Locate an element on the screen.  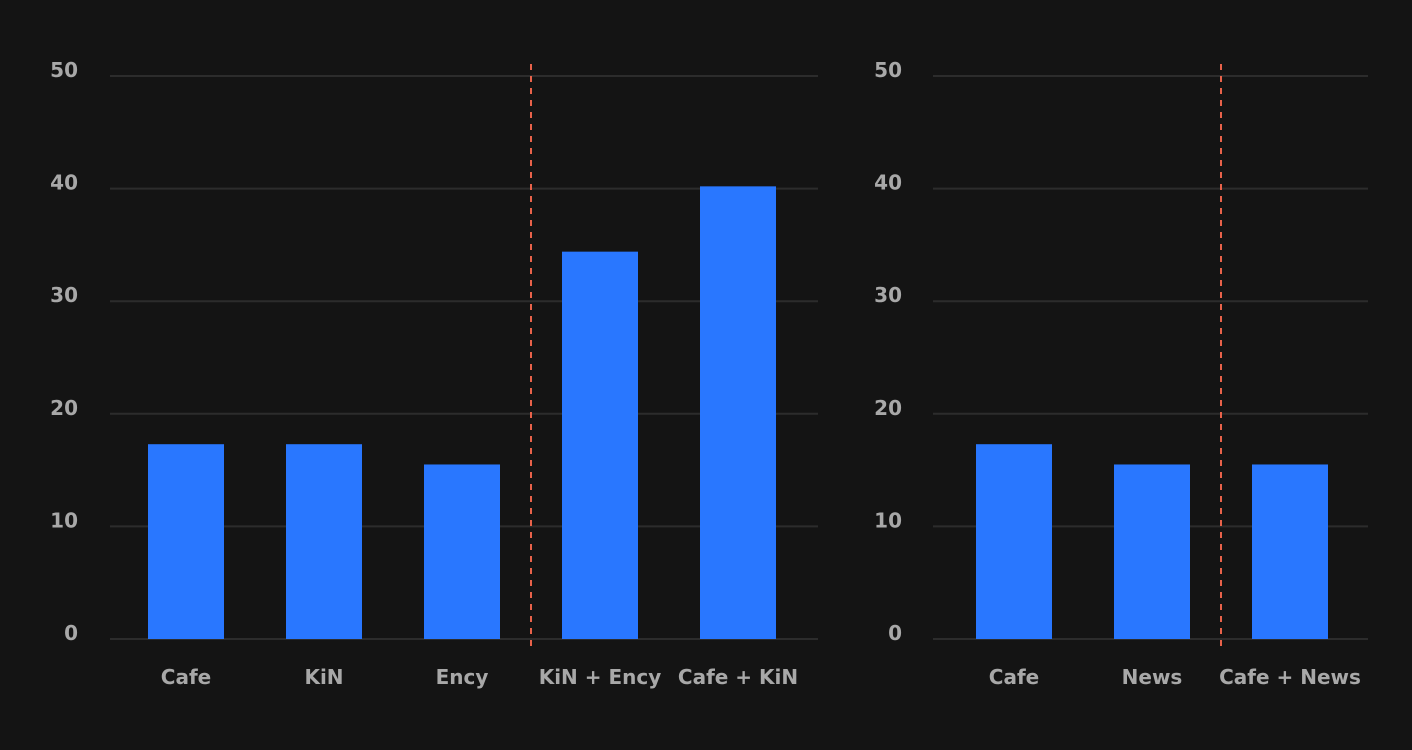
bar-cafe-news is located at coordinates (1290, 551).